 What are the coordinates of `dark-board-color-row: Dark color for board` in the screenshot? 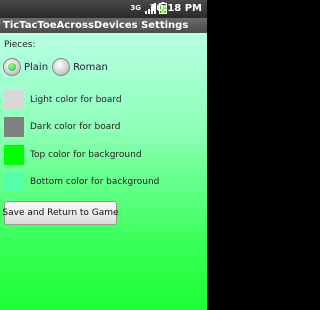 It's located at (62, 127).